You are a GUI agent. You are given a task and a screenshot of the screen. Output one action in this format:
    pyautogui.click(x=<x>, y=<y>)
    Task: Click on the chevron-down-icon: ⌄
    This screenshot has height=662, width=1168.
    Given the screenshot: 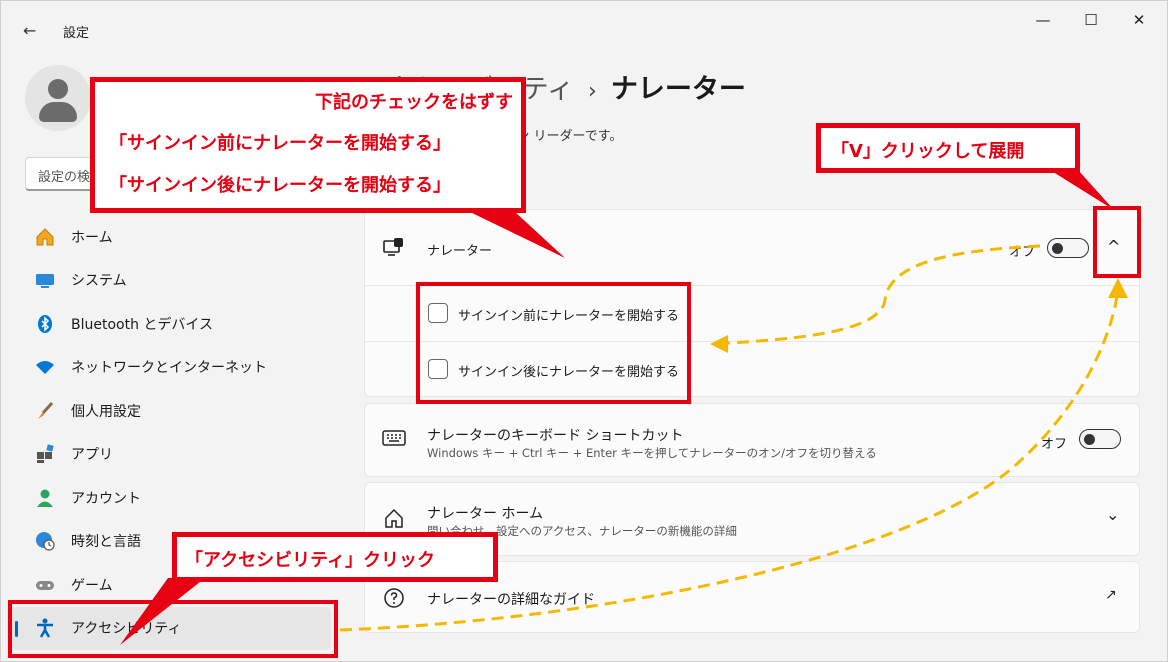 What is the action you would take?
    pyautogui.click(x=1112, y=514)
    